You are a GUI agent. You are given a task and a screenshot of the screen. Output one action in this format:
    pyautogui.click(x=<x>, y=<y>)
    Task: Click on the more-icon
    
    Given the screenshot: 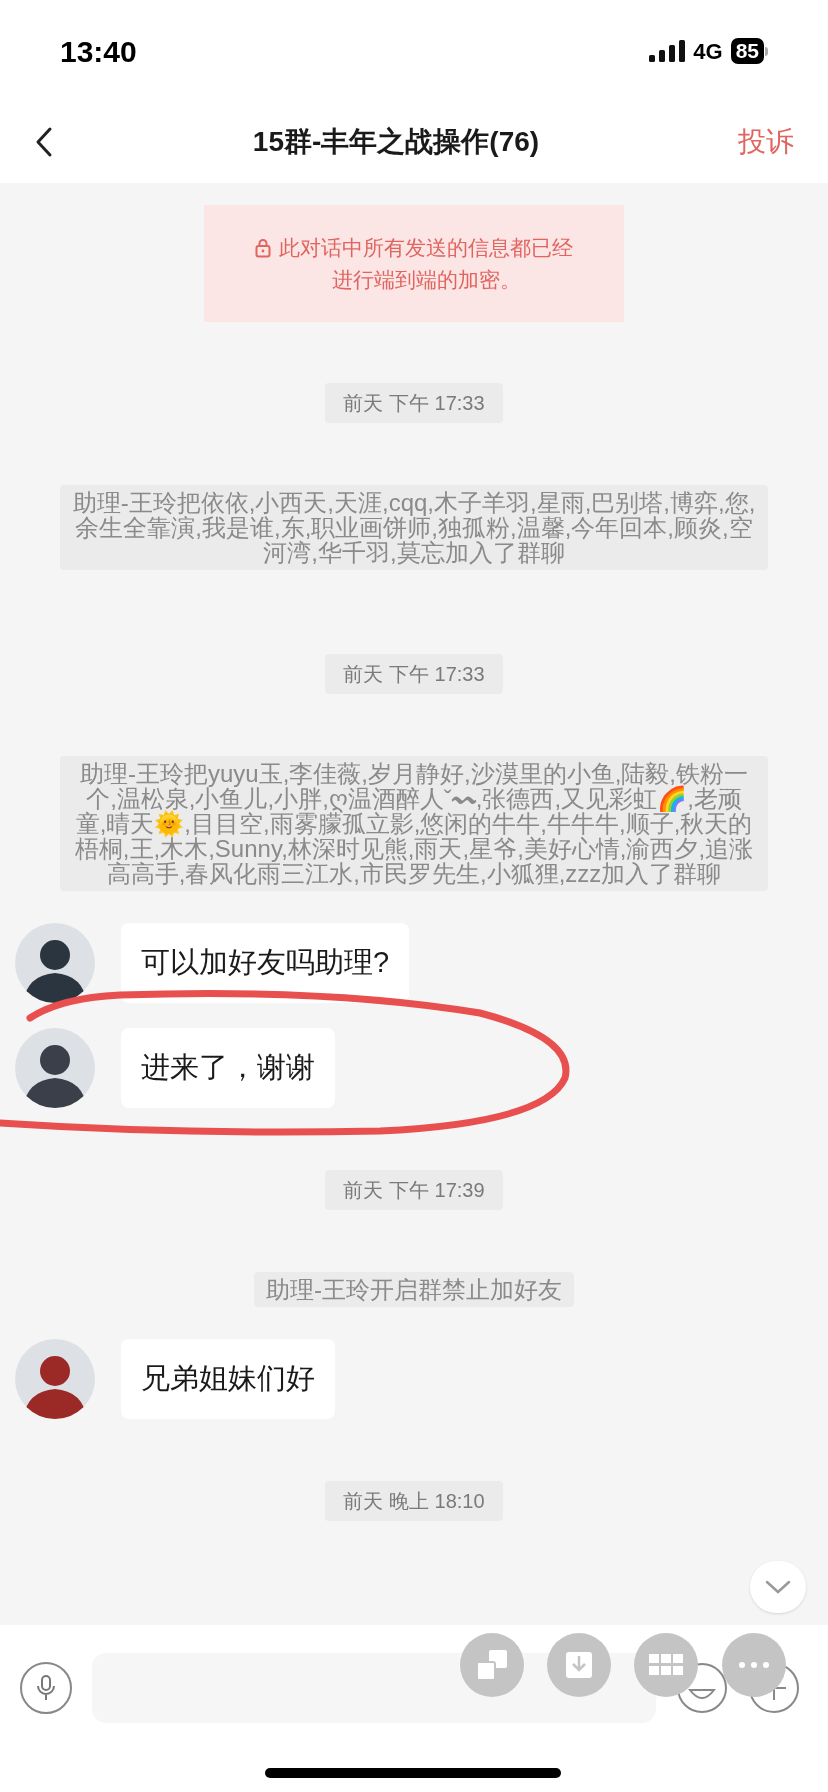 What is the action you would take?
    pyautogui.click(x=754, y=1665)
    